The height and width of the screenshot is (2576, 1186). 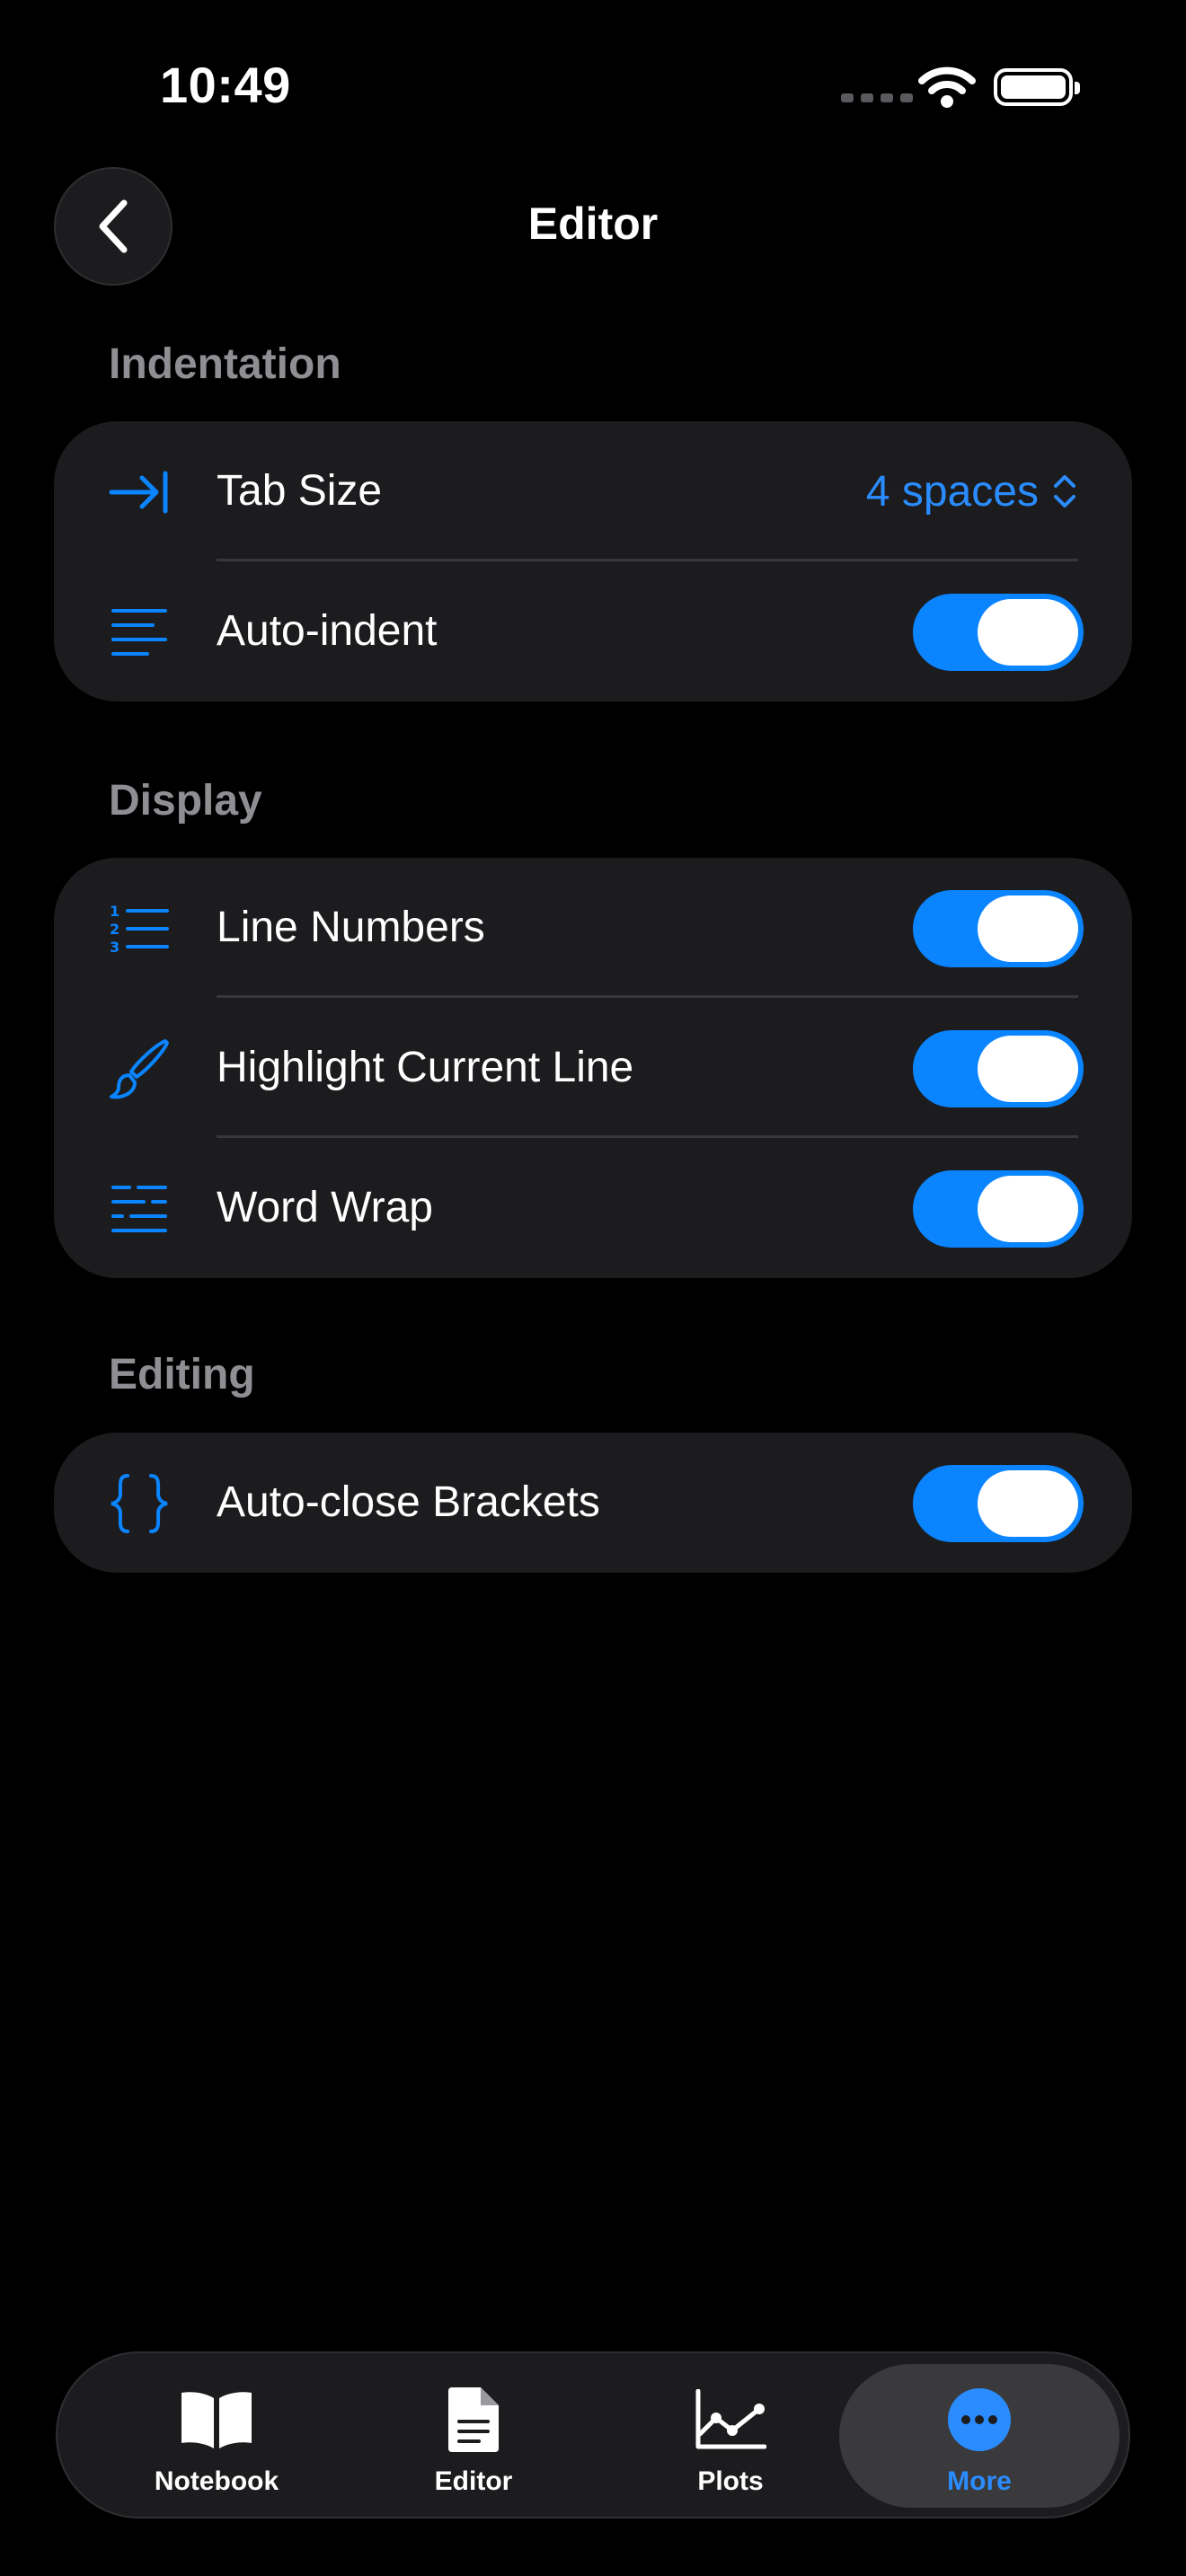 What do you see at coordinates (325, 1207) in the screenshot?
I see `word-wrap-label: Word Wrap` at bounding box center [325, 1207].